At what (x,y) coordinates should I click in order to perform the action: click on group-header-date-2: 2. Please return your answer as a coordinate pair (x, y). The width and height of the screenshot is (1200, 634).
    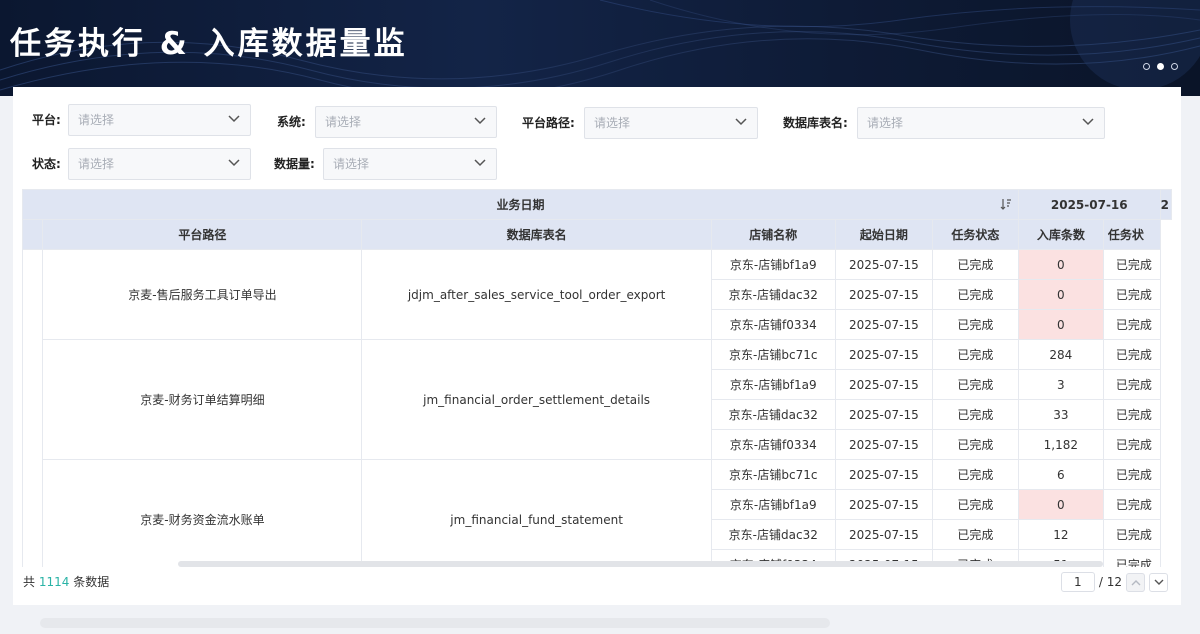
    Looking at the image, I should click on (1165, 204).